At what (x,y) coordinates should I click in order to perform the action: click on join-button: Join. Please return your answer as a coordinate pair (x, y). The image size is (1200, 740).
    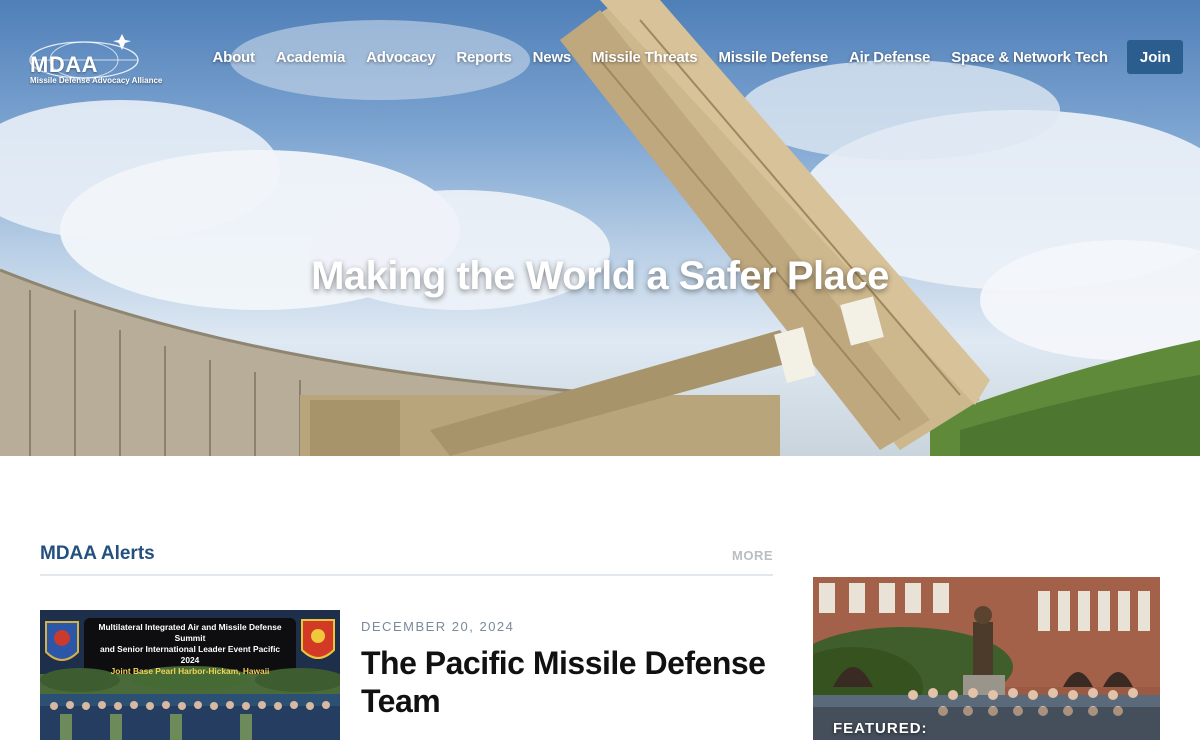
    Looking at the image, I should click on (1155, 57).